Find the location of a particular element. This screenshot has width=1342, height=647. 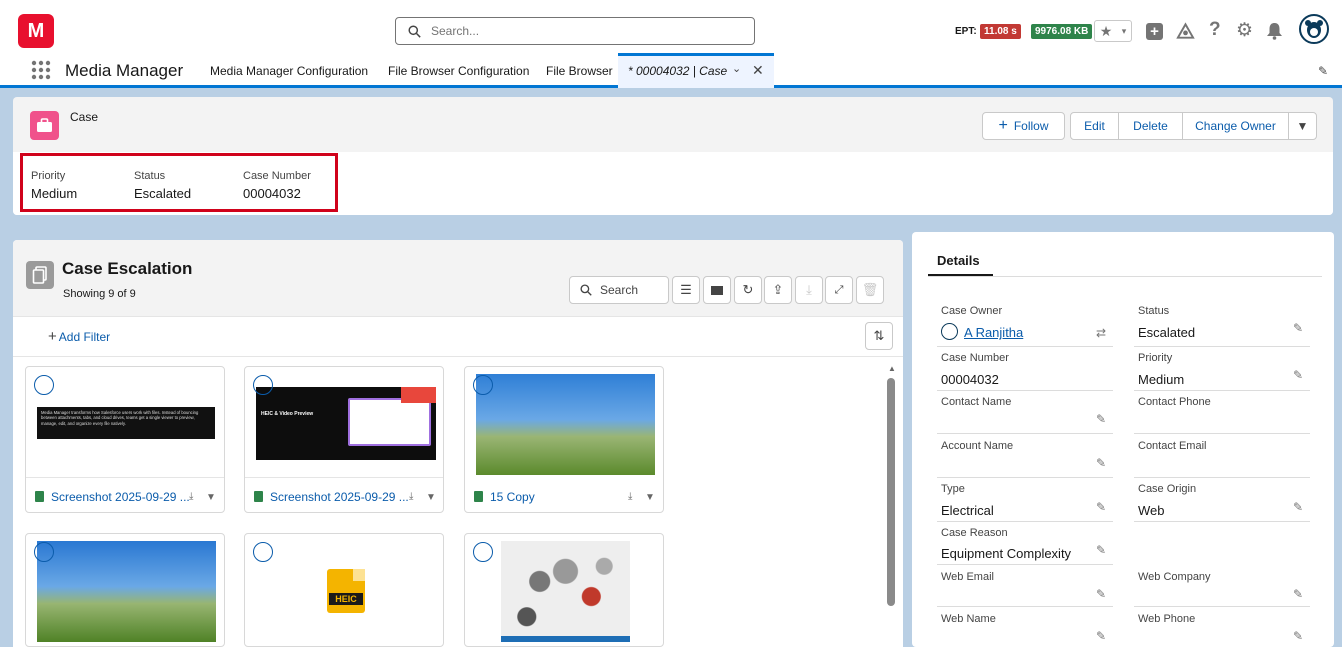

upload-icon: ⇪ is located at coordinates (778, 289).